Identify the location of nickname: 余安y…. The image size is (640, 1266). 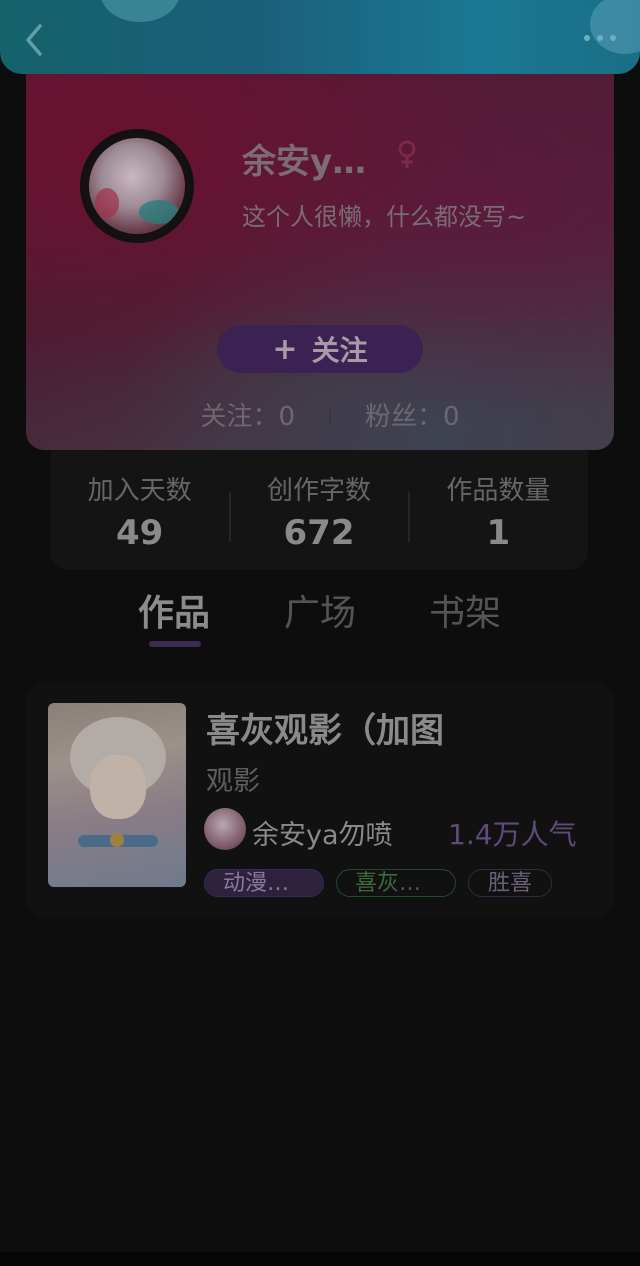
(304, 162).